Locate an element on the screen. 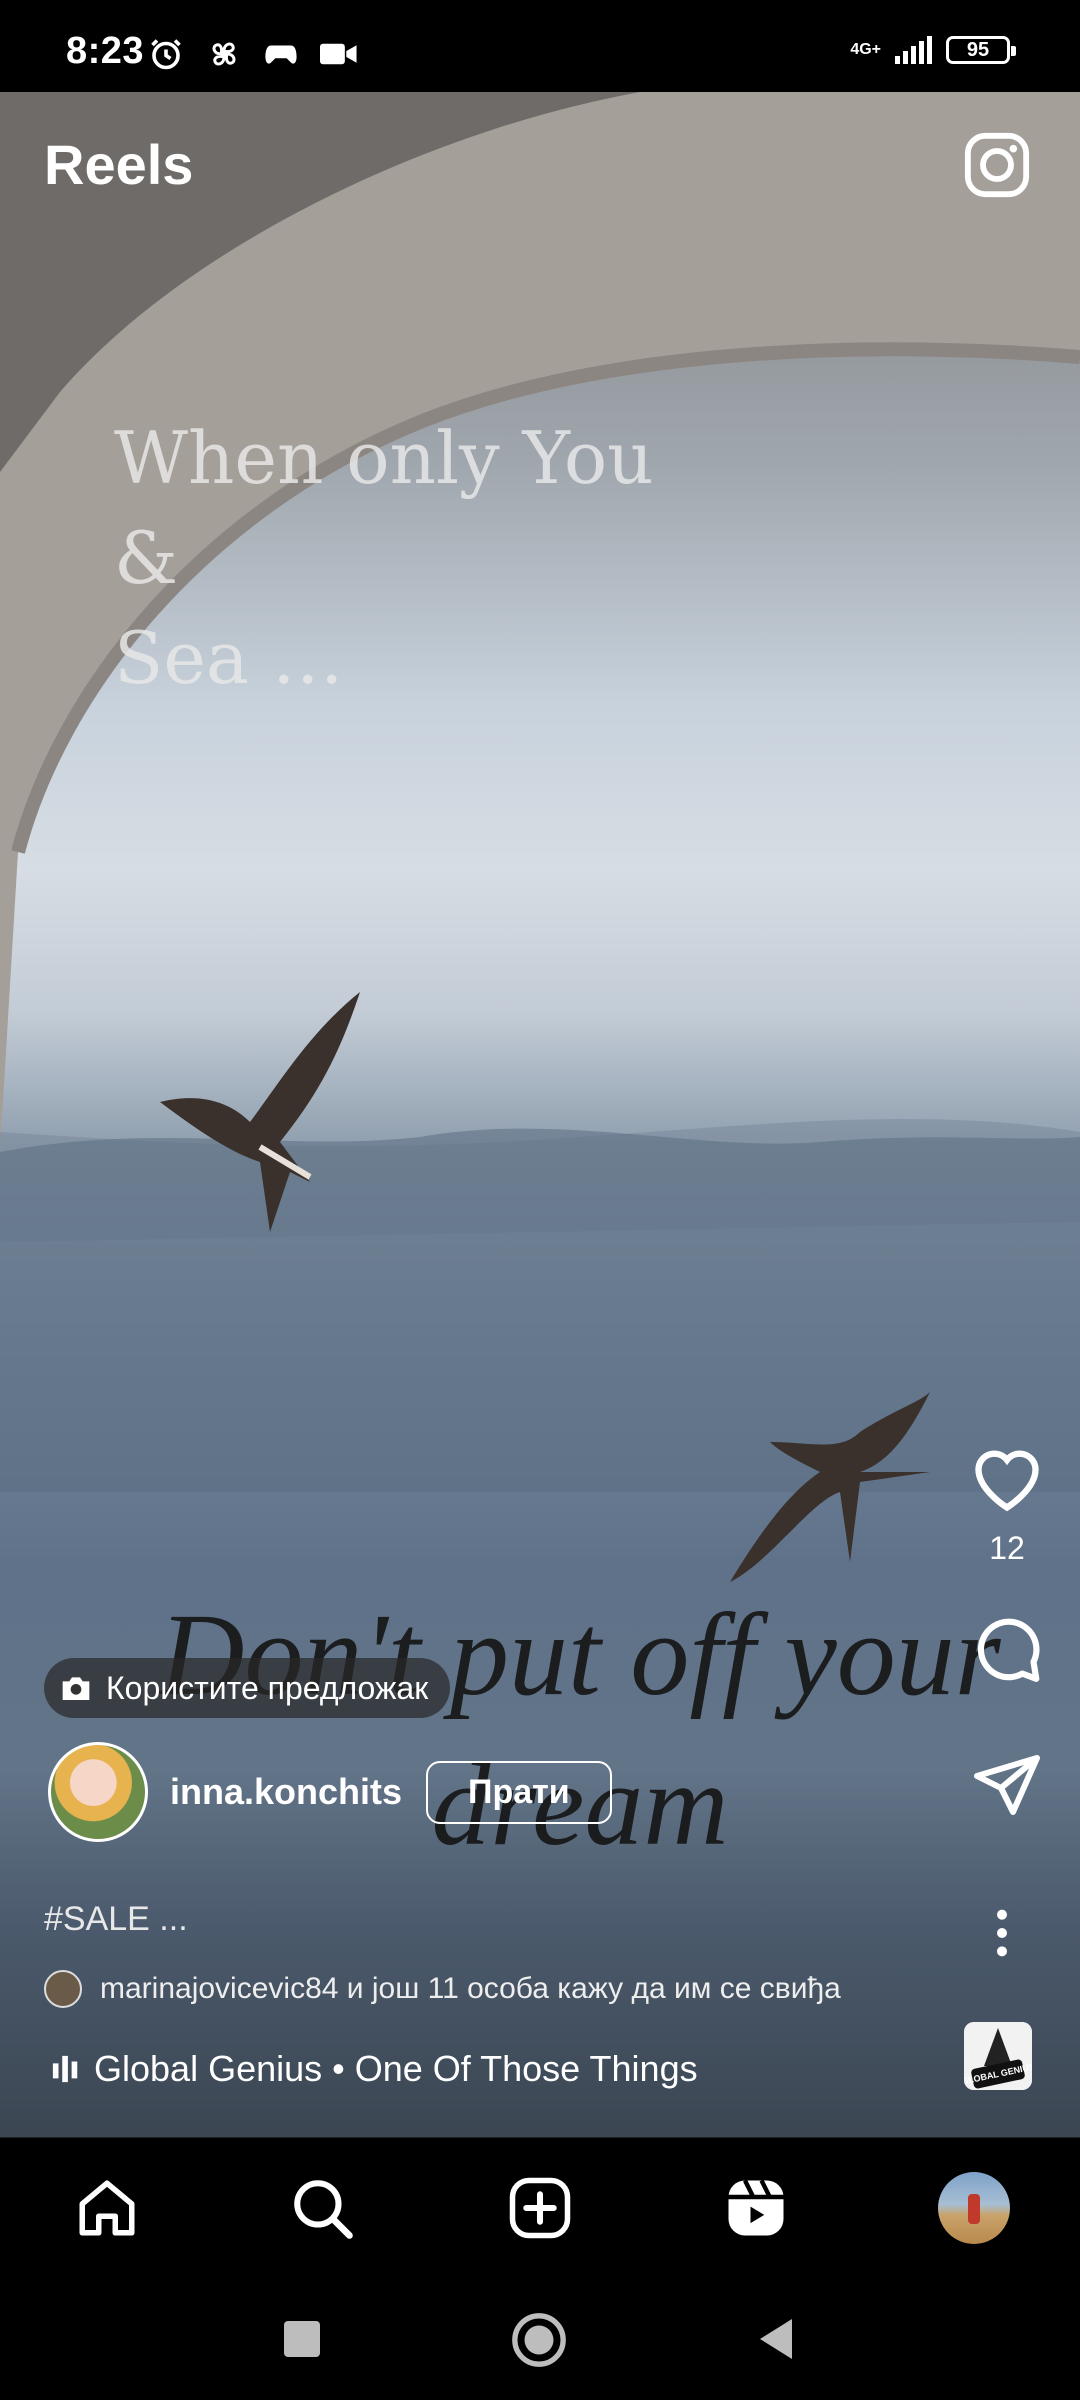 The width and height of the screenshot is (1080, 2400). home-icon is located at coordinates (107, 2208).